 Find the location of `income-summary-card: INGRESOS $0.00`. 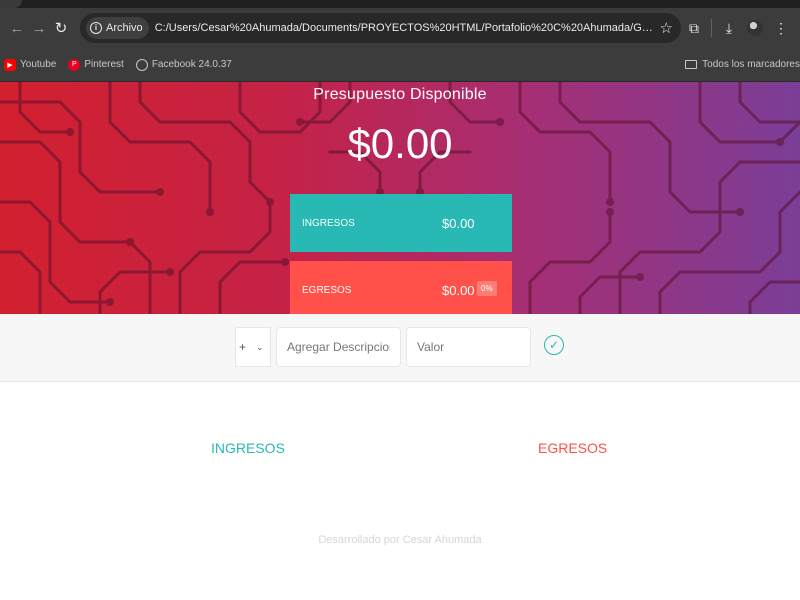

income-summary-card: INGRESOS $0.00 is located at coordinates (401, 223).